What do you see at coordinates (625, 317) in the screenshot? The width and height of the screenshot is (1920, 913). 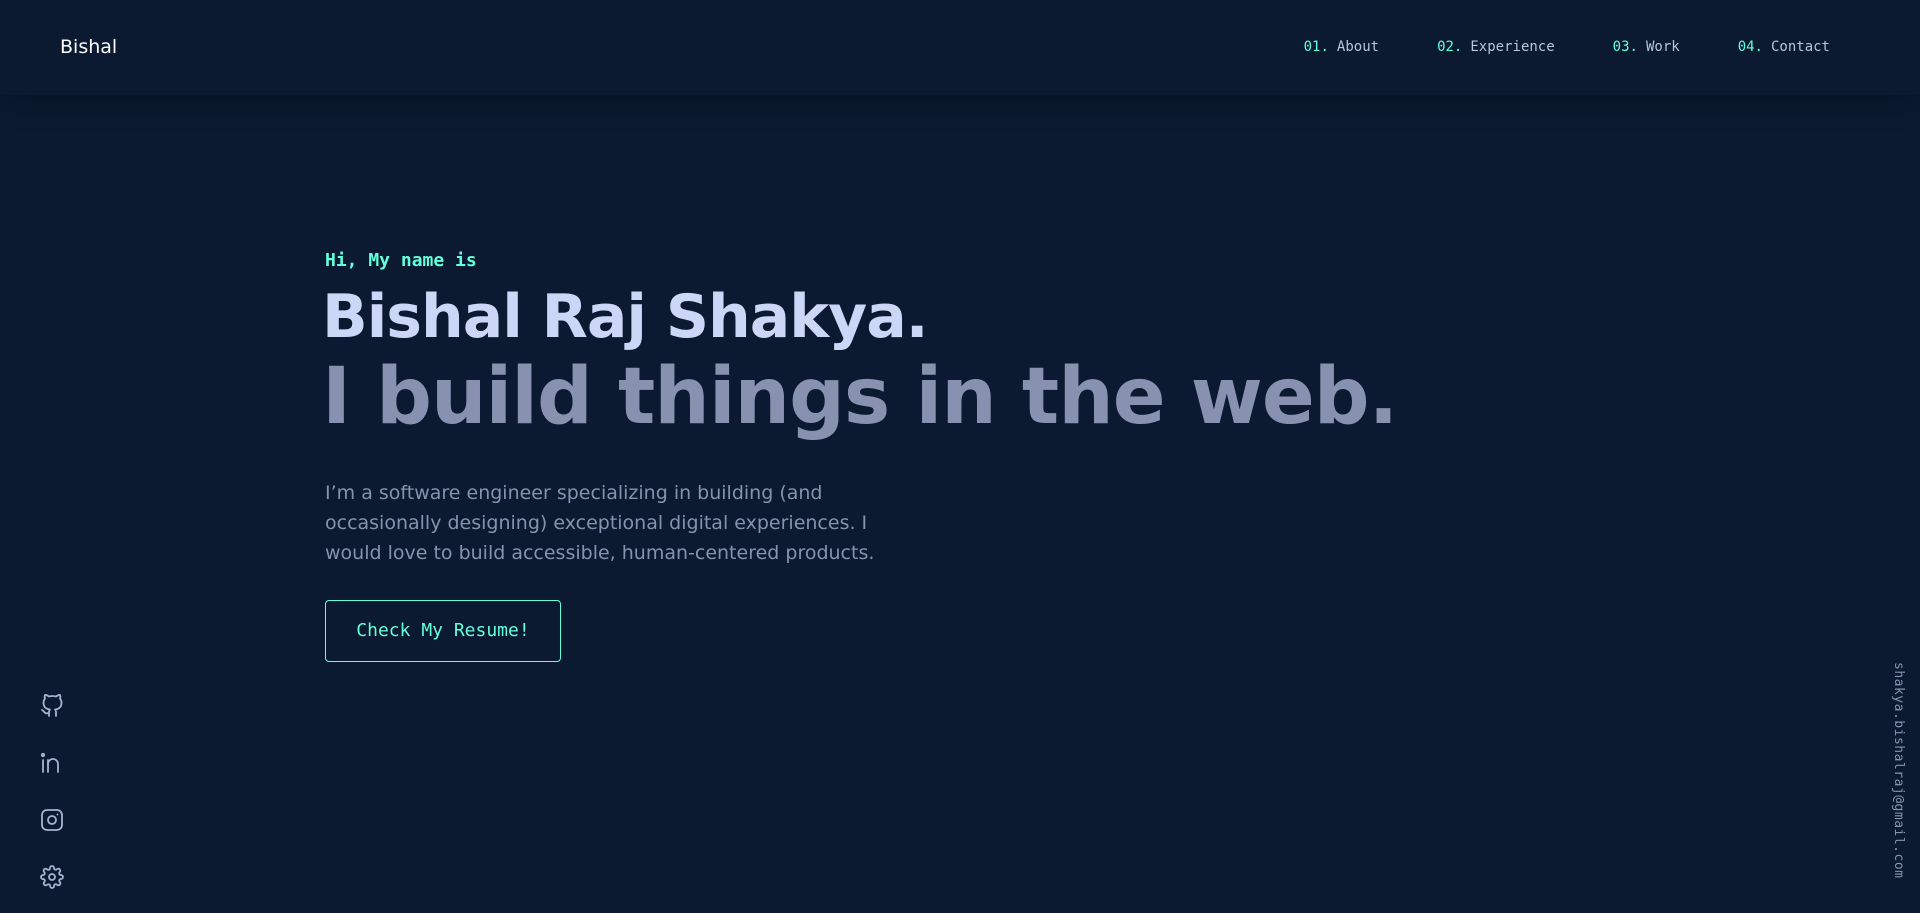 I see `hero-name: Bishal Raj Shakya.` at bounding box center [625, 317].